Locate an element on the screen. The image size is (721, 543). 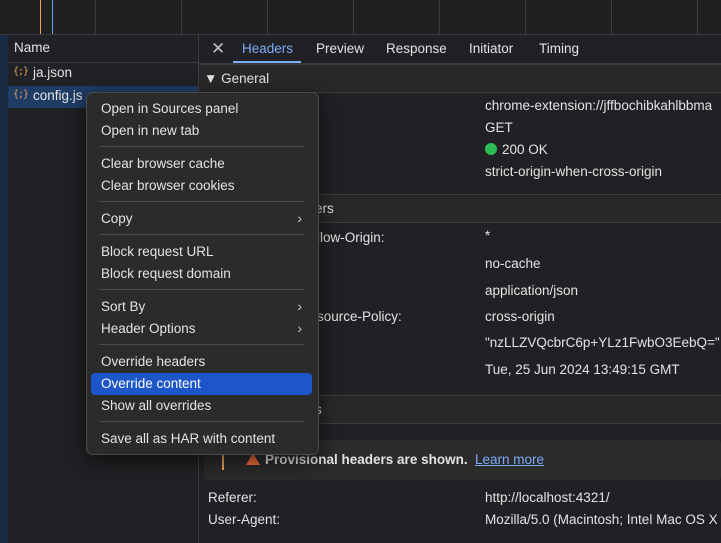
timeline-load-marker is located at coordinates (52, 17).